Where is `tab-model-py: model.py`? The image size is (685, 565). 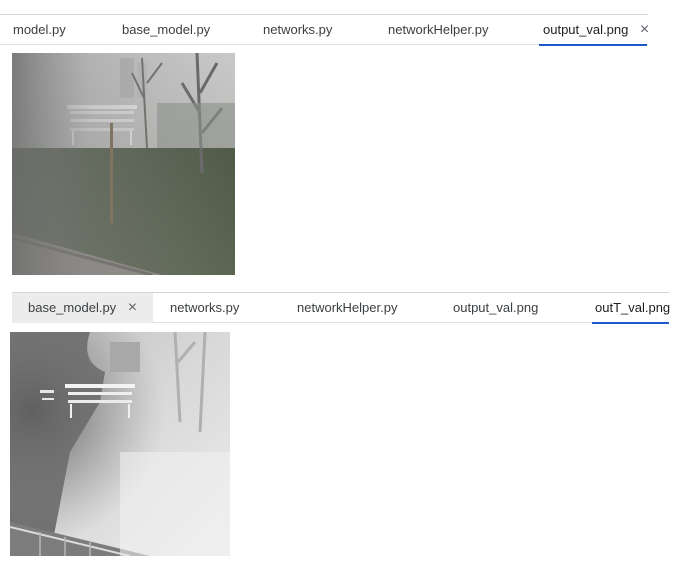
tab-model-py: model.py is located at coordinates (39, 30).